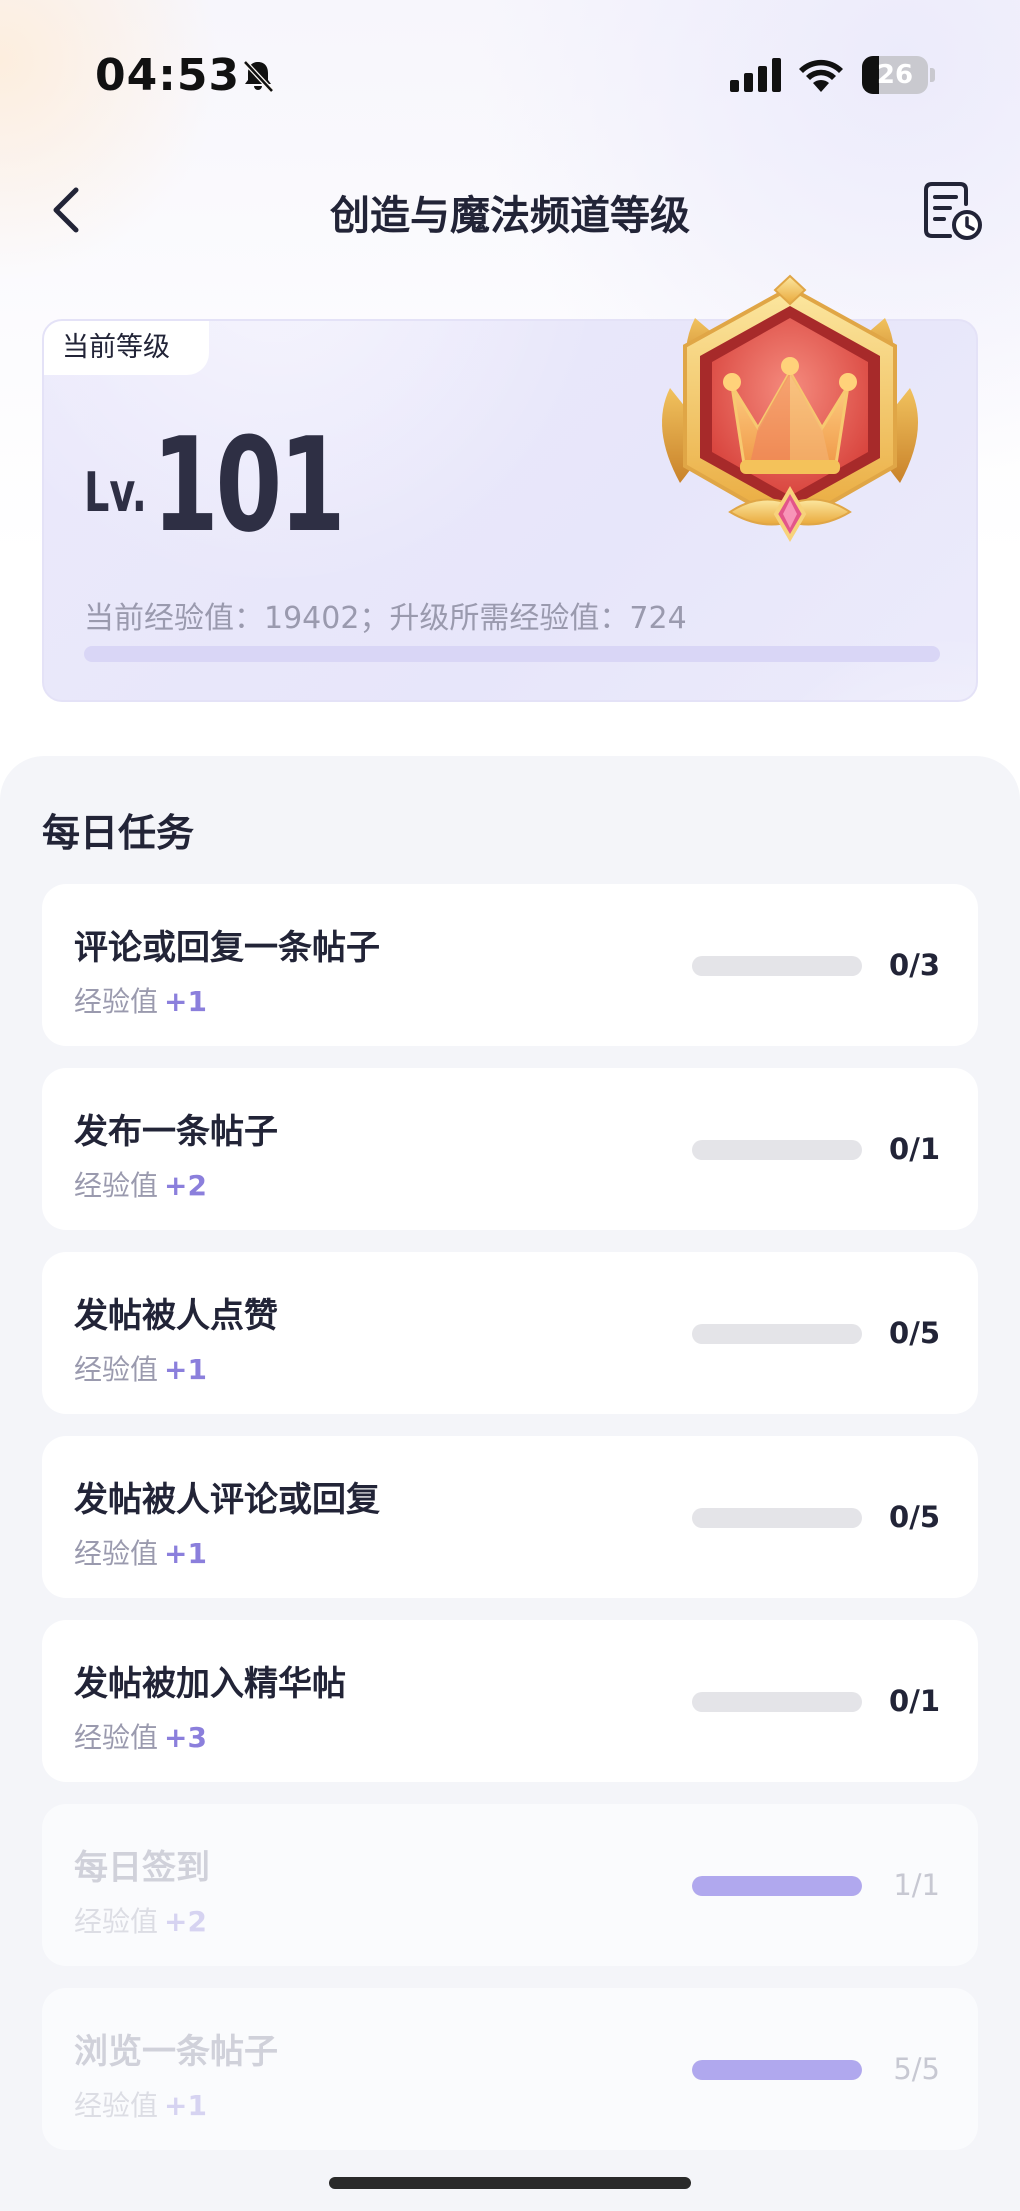  Describe the element at coordinates (510, 2069) in the screenshot. I see `task-card: 浏览一条帖子 经验值 +1 5/5` at that location.